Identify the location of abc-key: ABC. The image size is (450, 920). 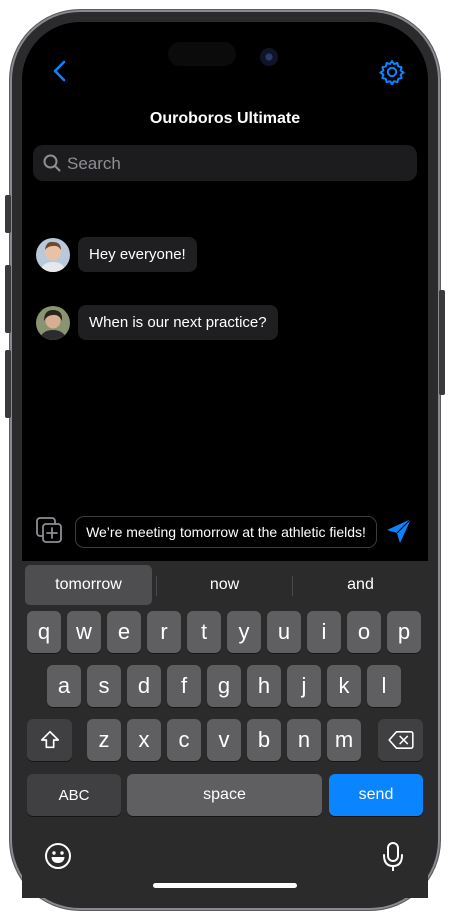
(74, 795).